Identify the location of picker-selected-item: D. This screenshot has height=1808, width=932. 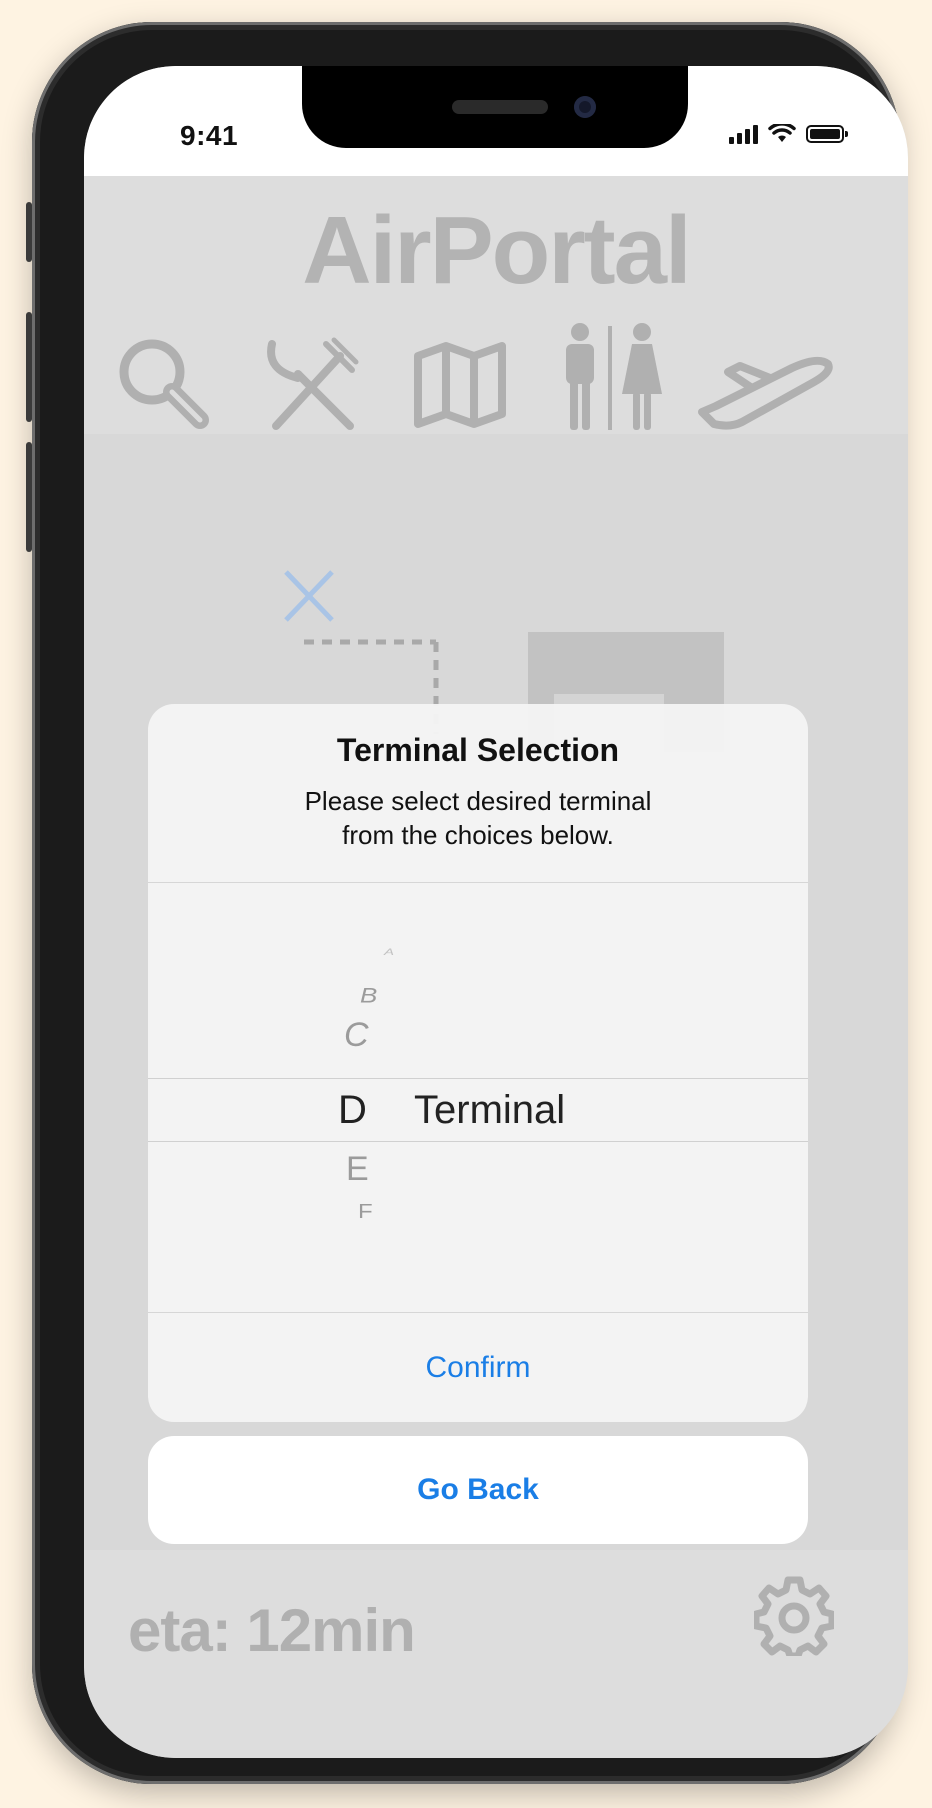
(352, 1110).